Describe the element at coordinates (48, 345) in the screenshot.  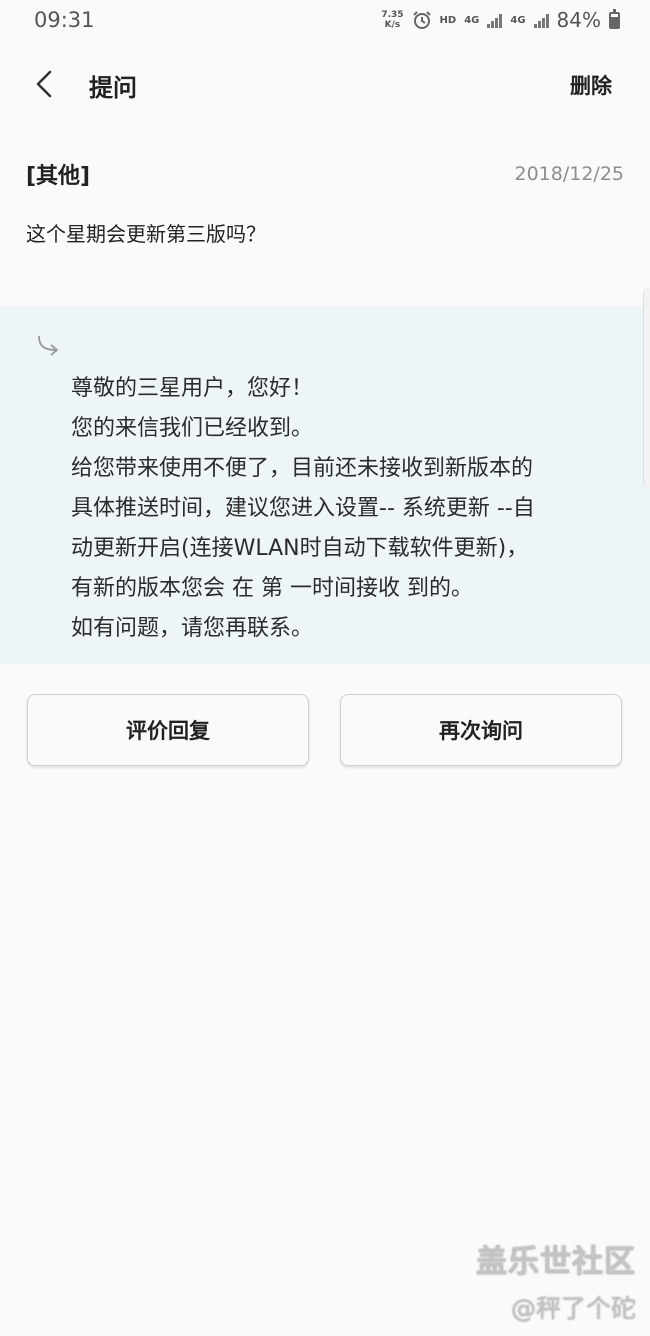
I see `reply-arrow-icon` at that location.